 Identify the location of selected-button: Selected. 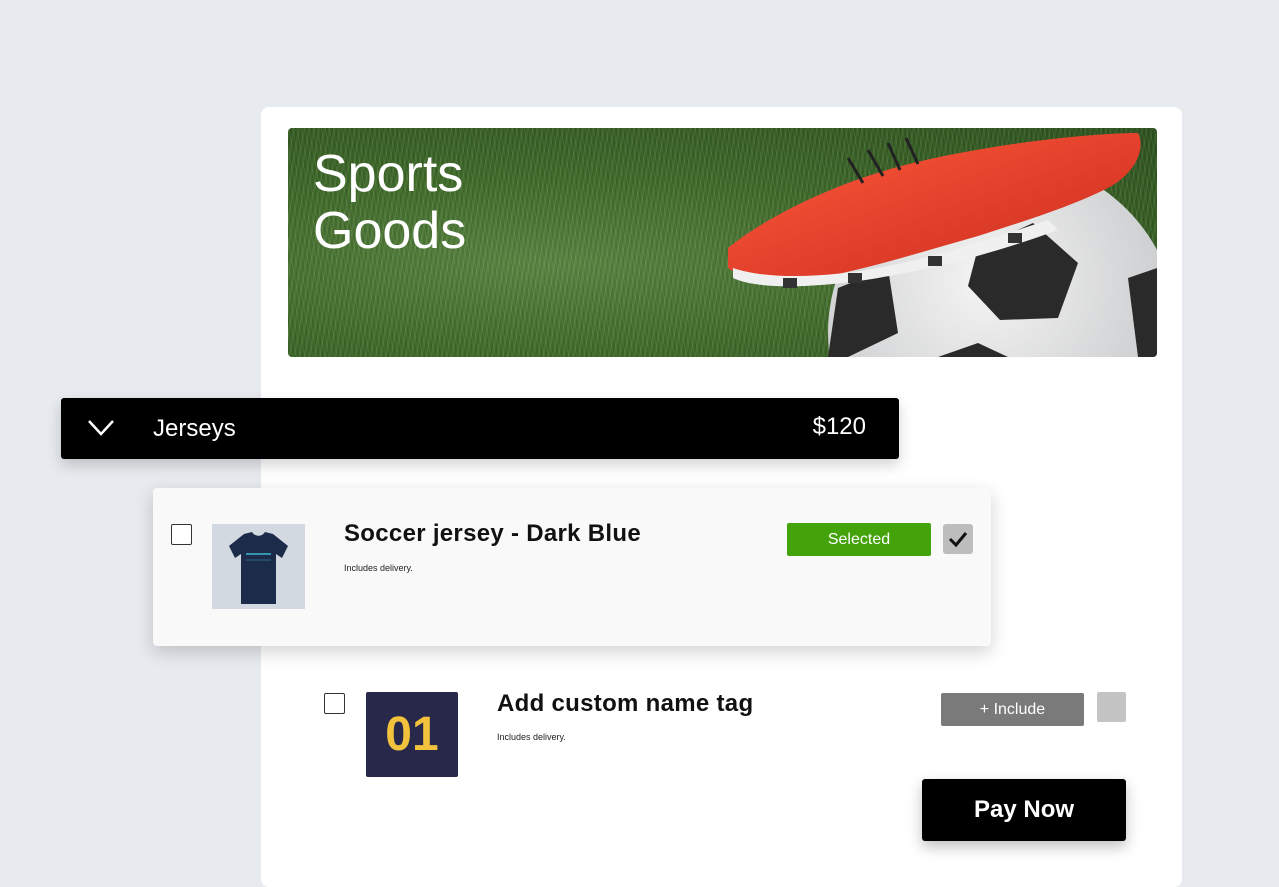
(859, 539).